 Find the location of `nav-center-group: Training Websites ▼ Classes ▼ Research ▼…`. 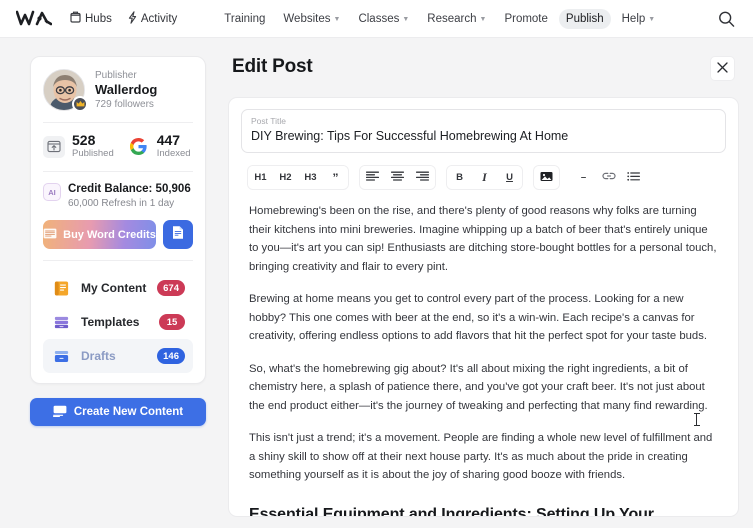

nav-center-group: Training Websites ▼ Classes ▼ Research ▼… is located at coordinates (440, 18).